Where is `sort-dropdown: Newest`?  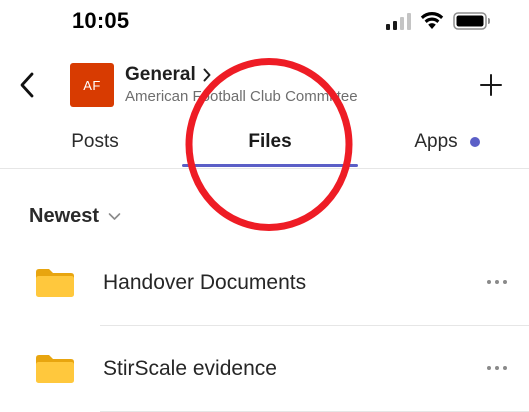 sort-dropdown: Newest is located at coordinates (75, 216).